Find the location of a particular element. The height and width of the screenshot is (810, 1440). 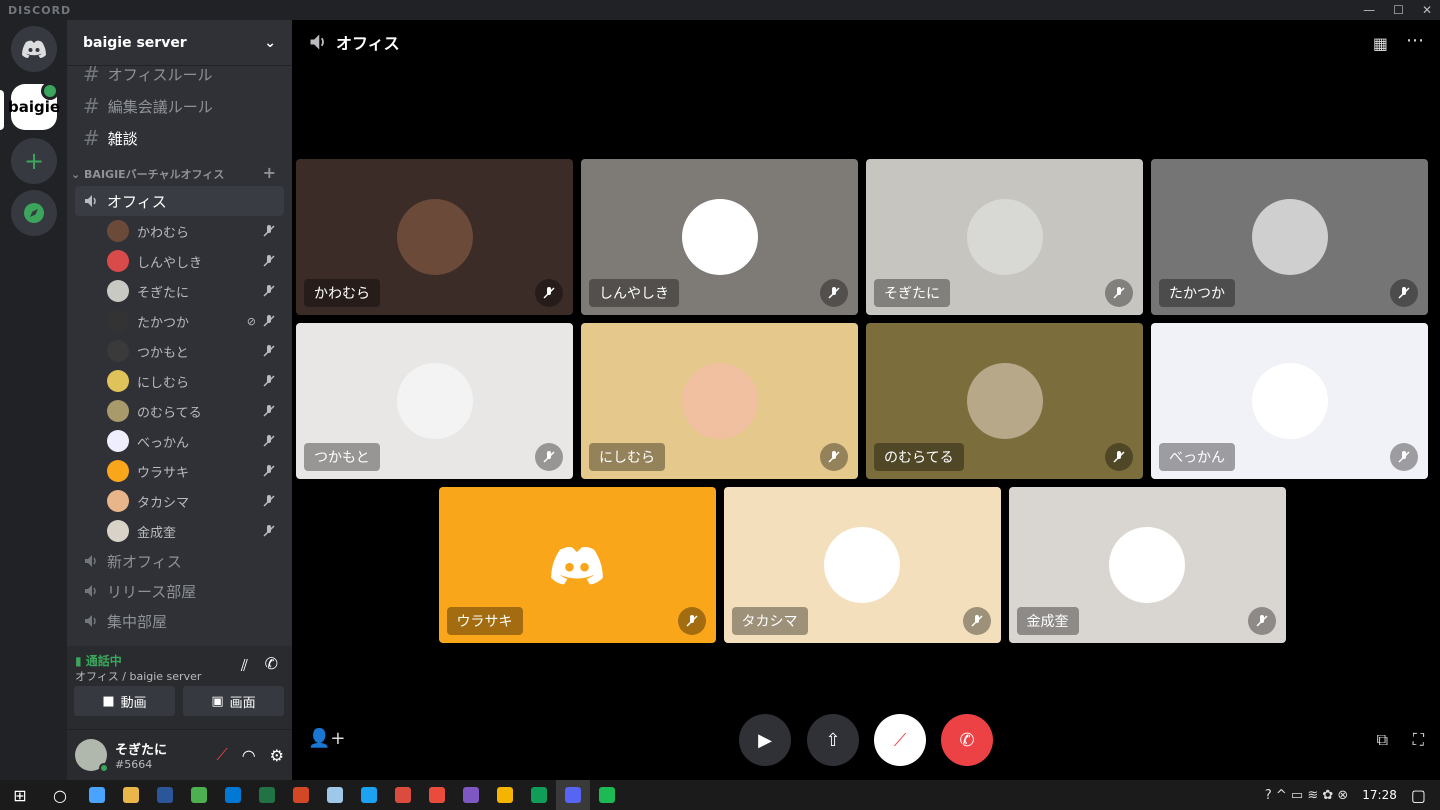

voice-user: べっかん is located at coordinates (179, 441).